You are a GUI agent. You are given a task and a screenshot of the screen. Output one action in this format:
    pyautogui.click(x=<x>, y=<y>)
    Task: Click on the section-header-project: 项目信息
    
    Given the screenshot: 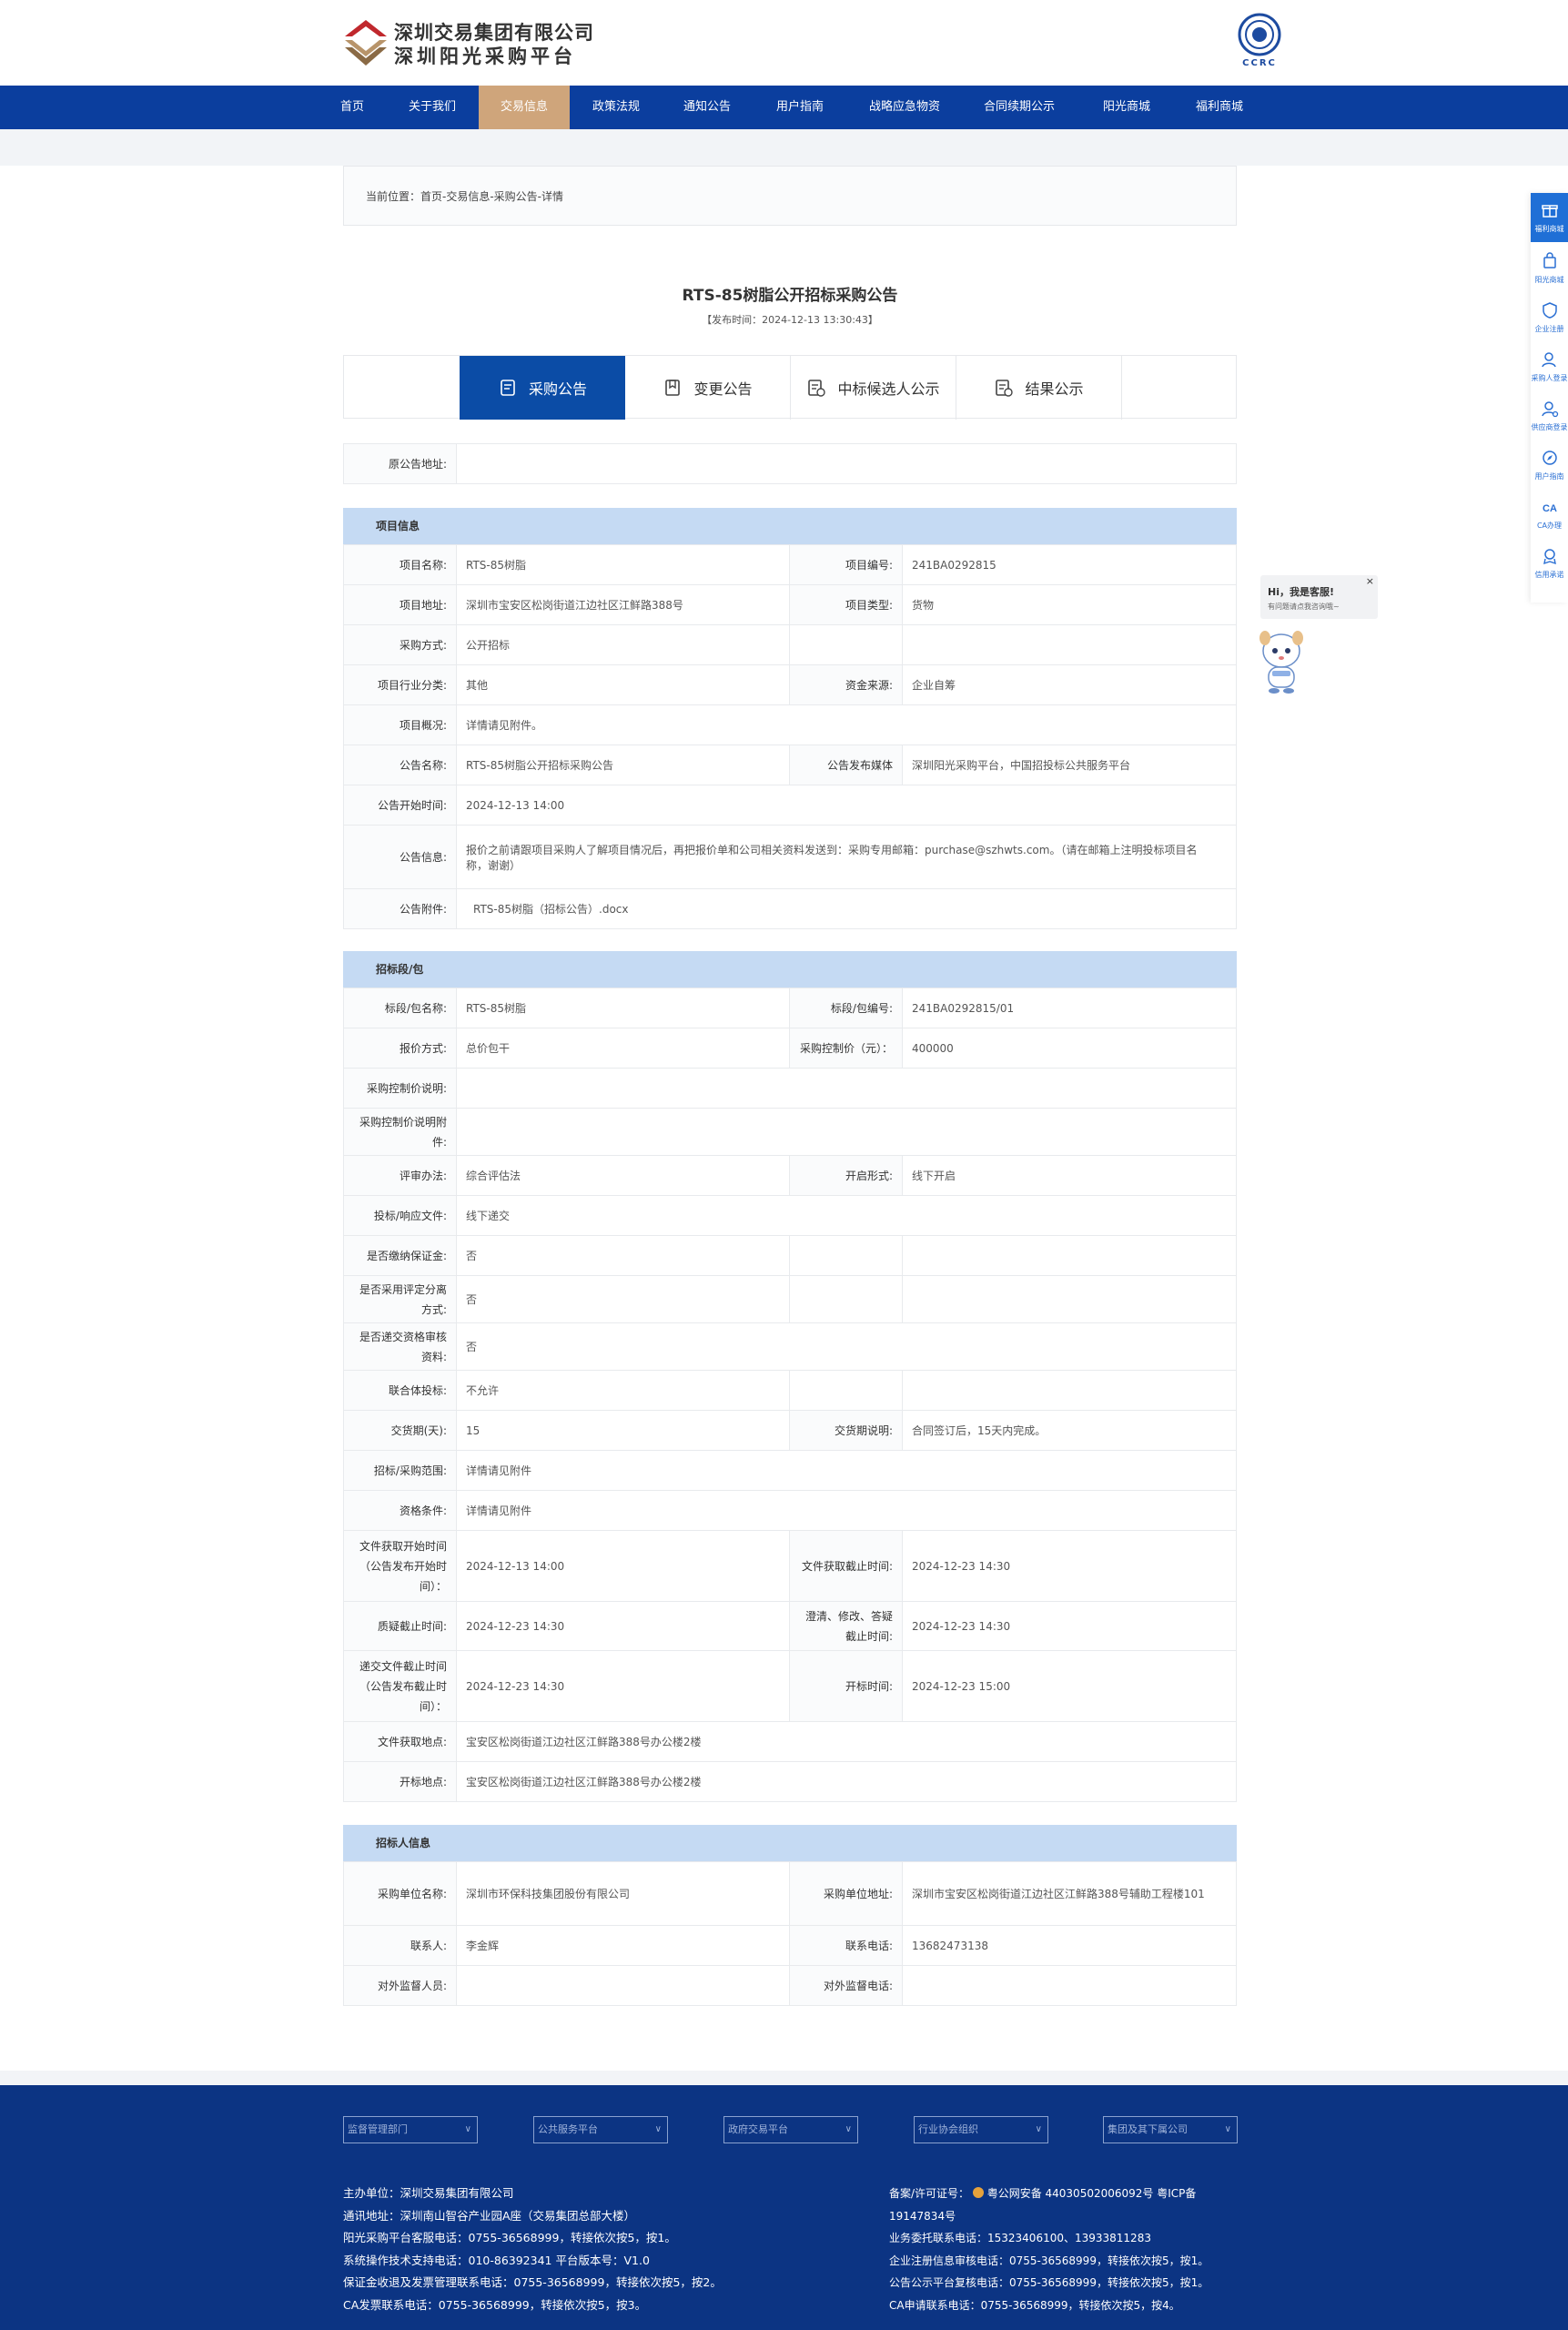 What is the action you would take?
    pyautogui.click(x=790, y=526)
    